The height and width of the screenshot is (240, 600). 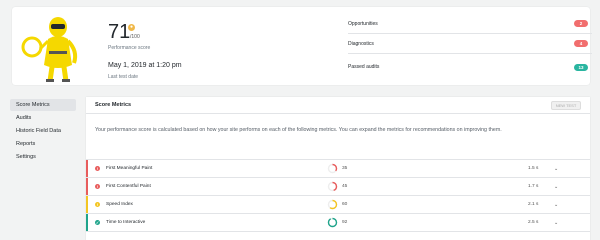 What do you see at coordinates (338, 105) in the screenshot?
I see `panel-header: Score Metrics NEW TEST` at bounding box center [338, 105].